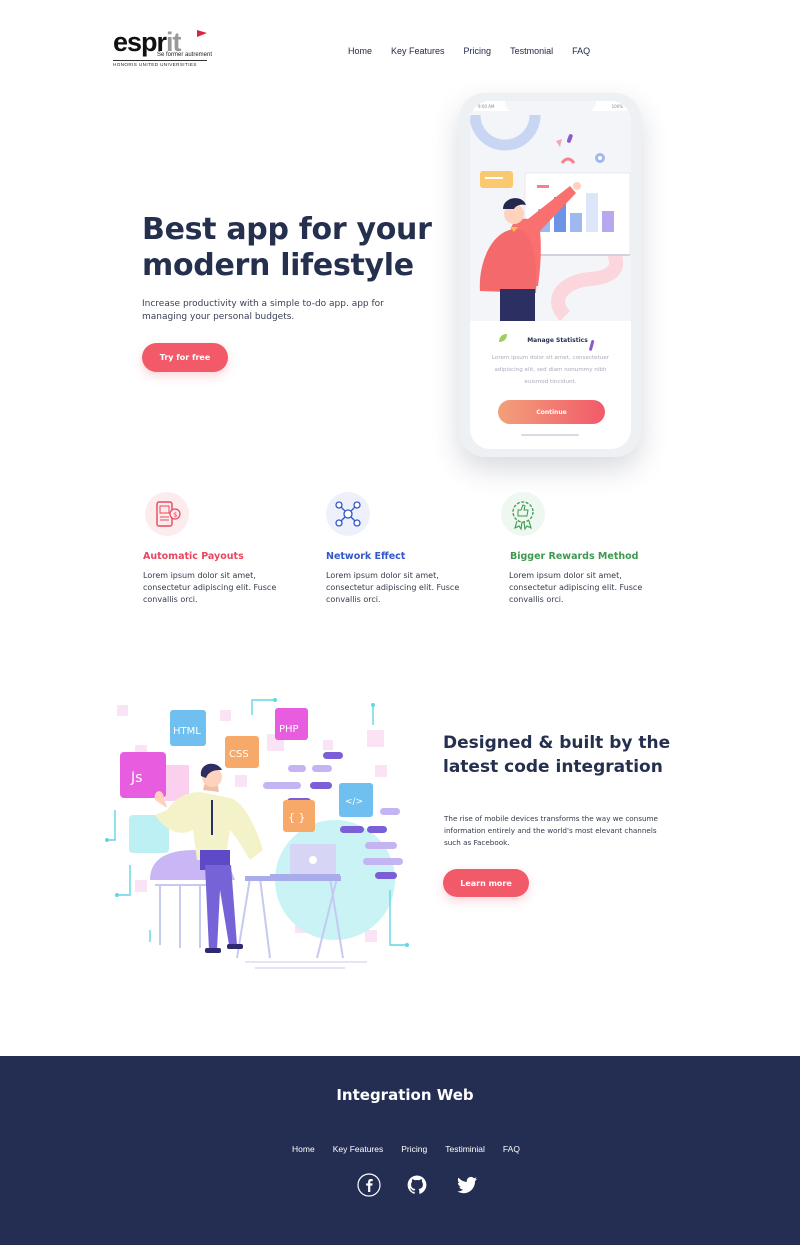  Describe the element at coordinates (136, 778) in the screenshot. I see `svg-text: Js` at that location.